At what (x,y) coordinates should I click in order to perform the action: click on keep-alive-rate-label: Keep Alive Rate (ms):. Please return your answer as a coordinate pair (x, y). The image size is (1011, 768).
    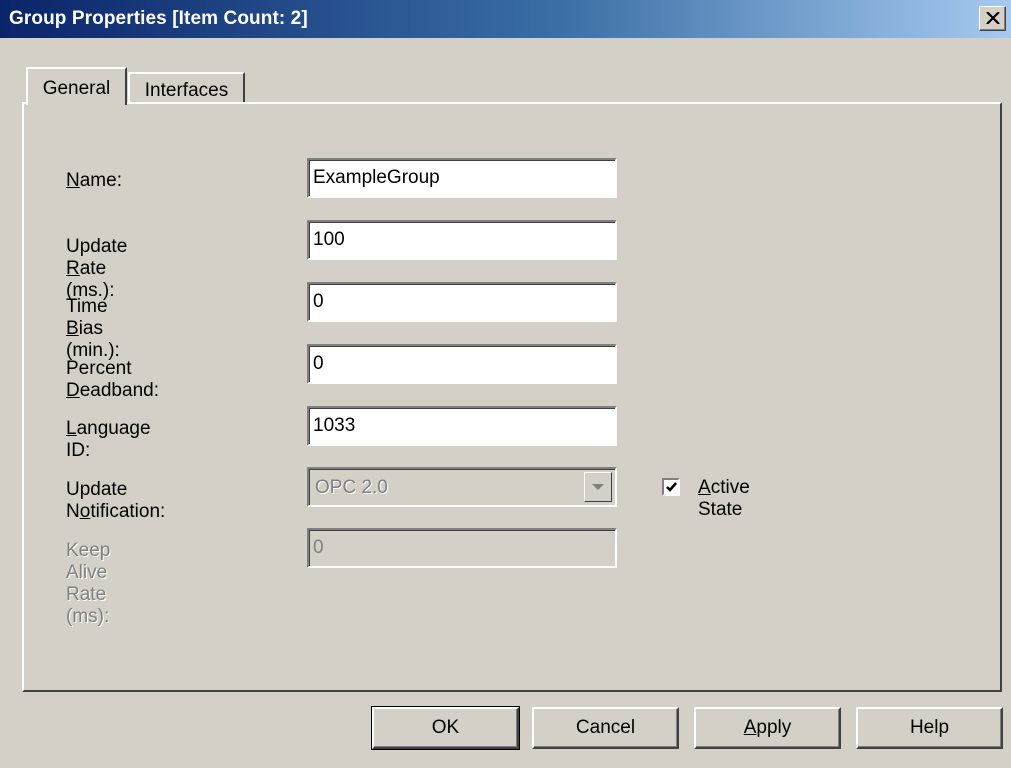
    Looking at the image, I should click on (88, 583).